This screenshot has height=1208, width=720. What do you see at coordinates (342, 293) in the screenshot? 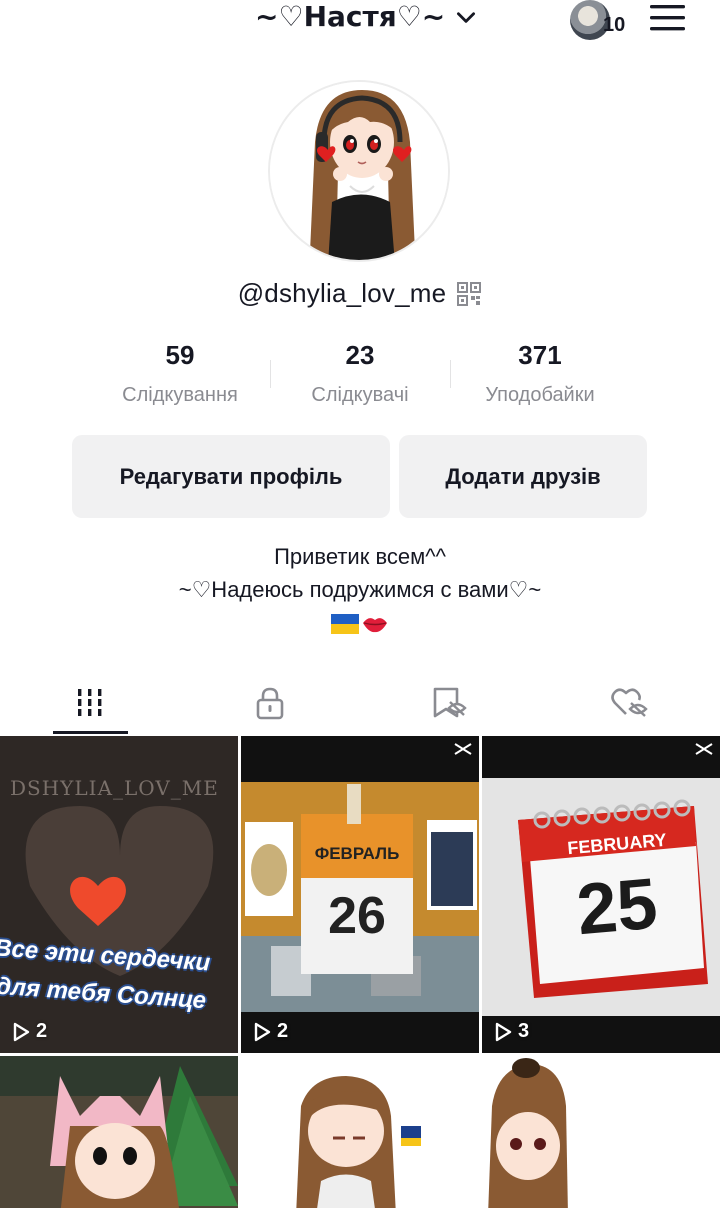
I see `username: @dshylia_lov_me` at bounding box center [342, 293].